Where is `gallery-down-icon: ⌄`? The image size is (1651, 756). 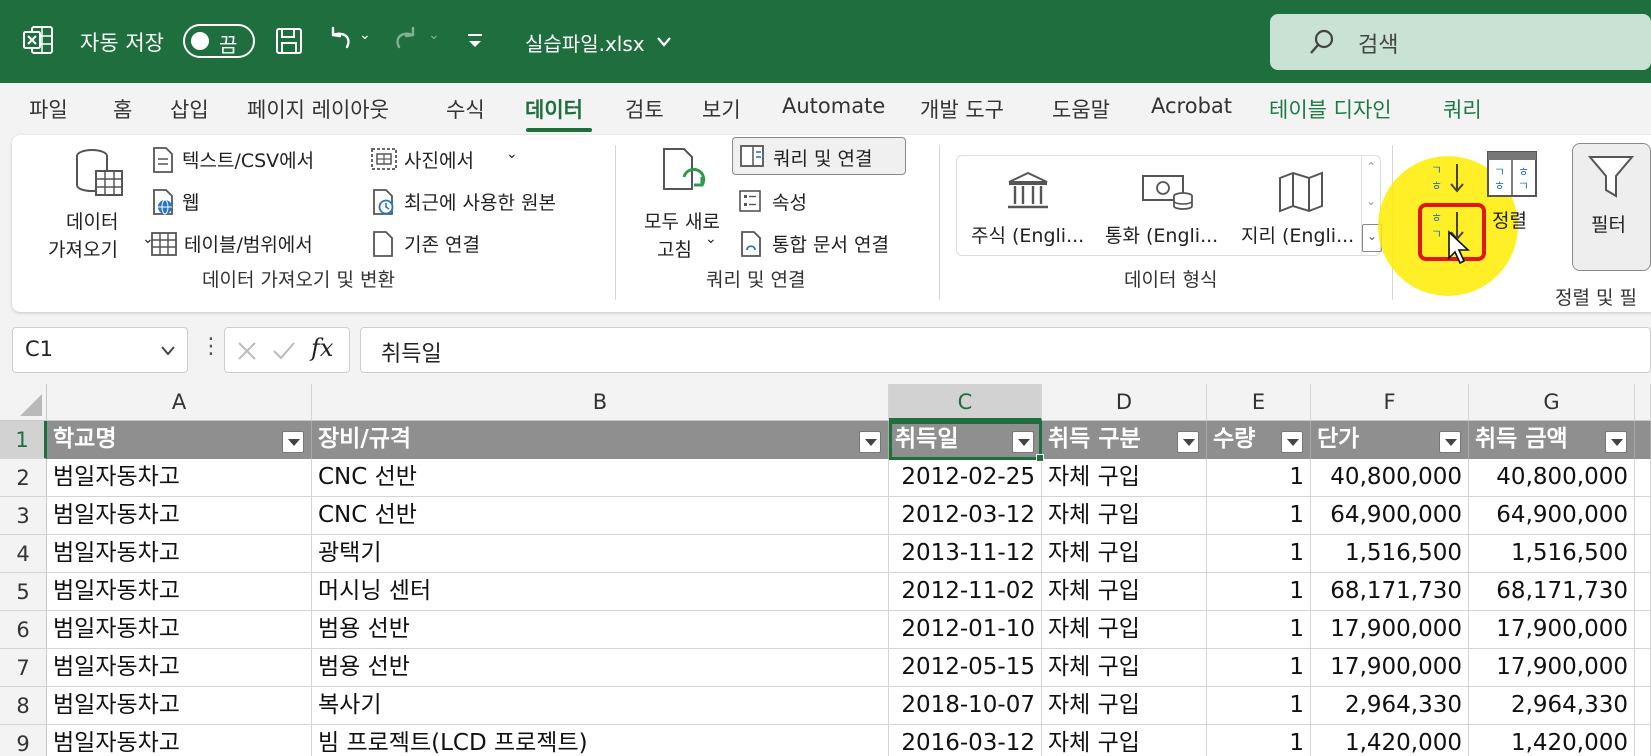 gallery-down-icon: ⌄ is located at coordinates (1371, 201).